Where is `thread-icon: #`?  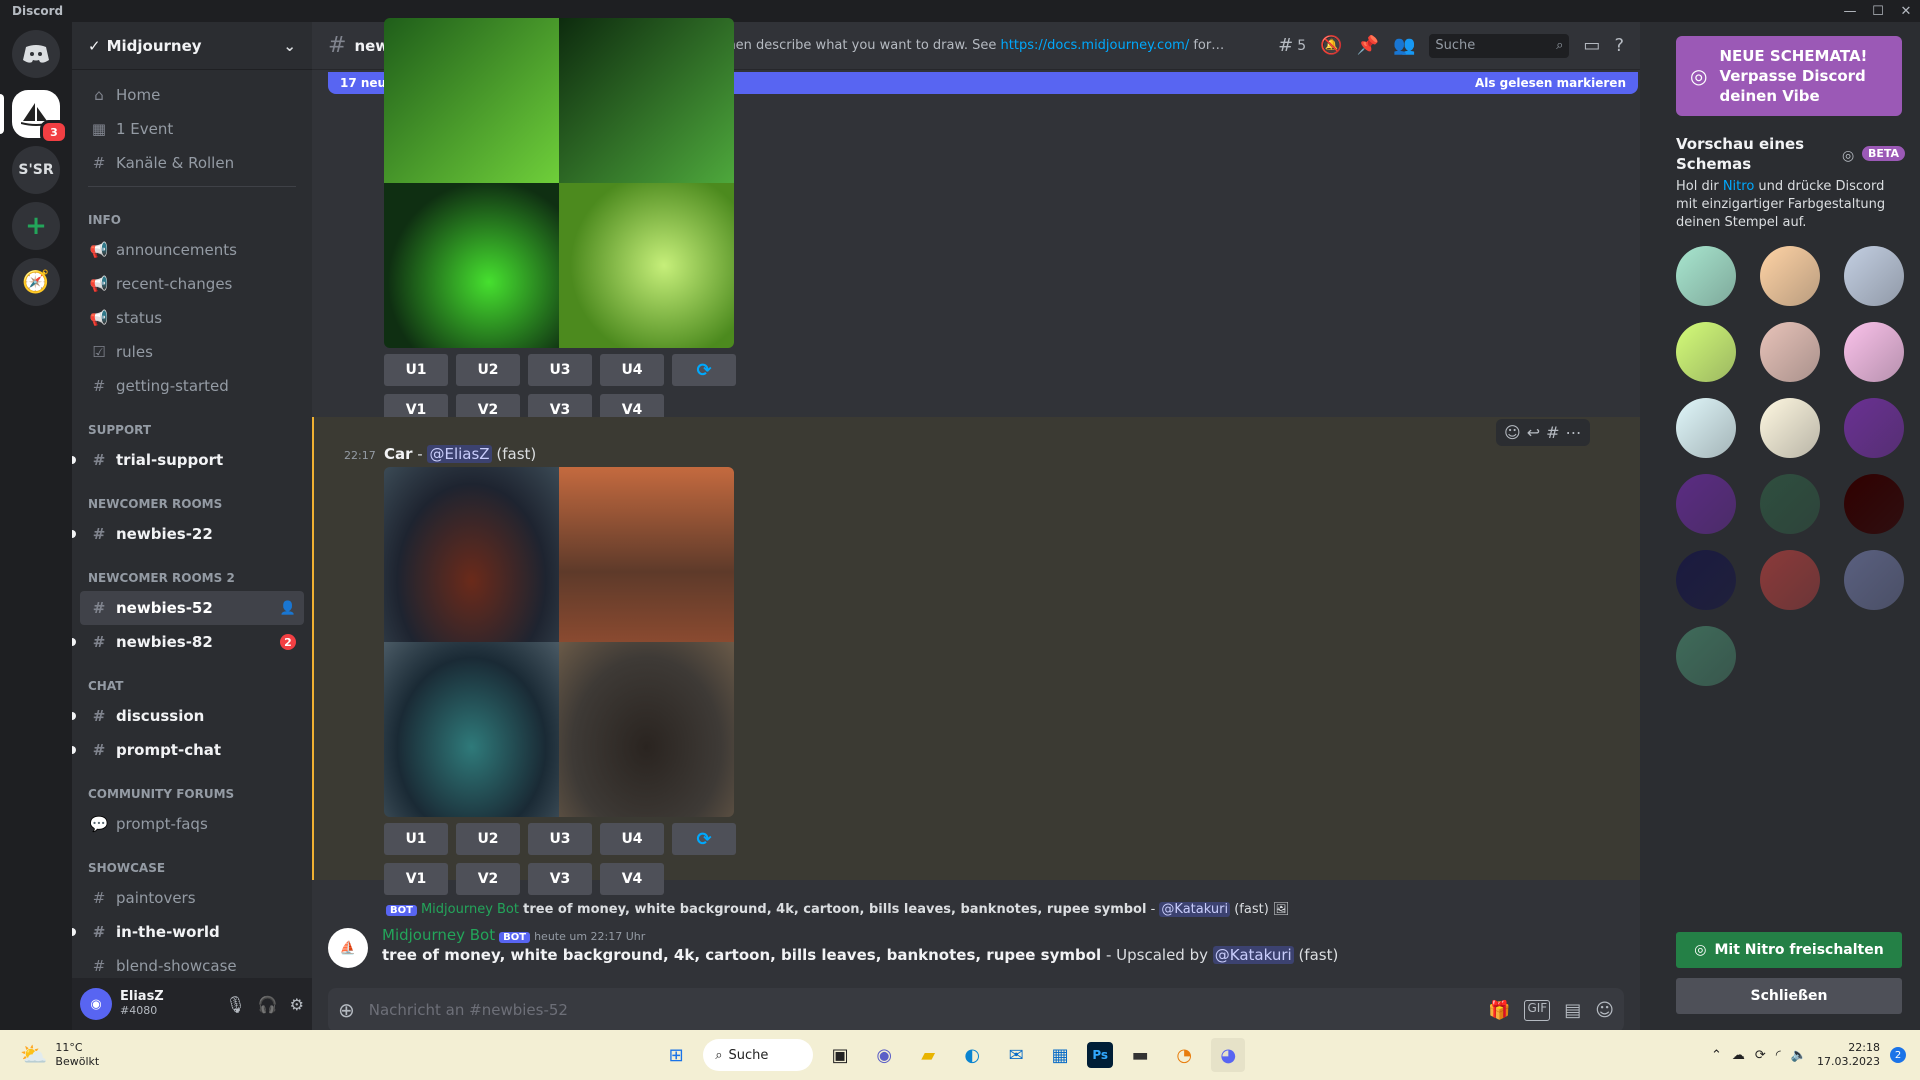
thread-icon: # is located at coordinates (1552, 432).